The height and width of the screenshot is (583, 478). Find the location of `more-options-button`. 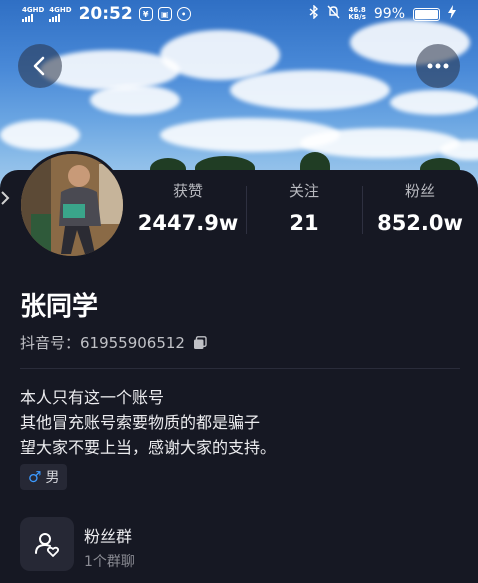

more-options-button is located at coordinates (438, 66).